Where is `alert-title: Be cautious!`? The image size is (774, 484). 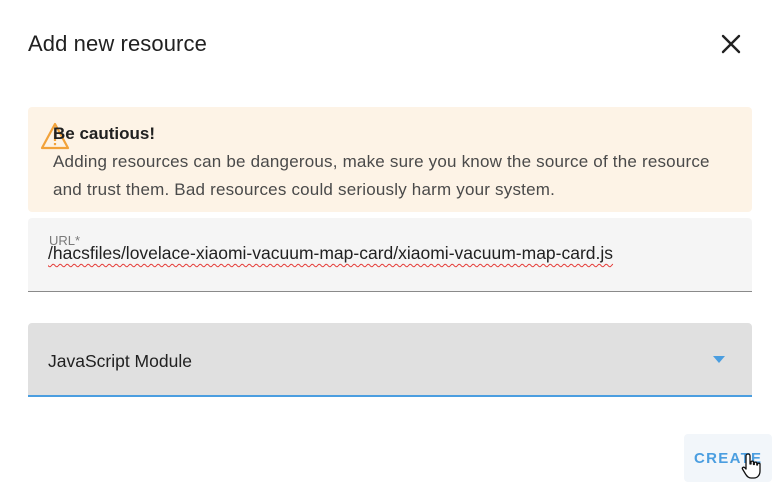
alert-title: Be cautious! is located at coordinates (104, 133).